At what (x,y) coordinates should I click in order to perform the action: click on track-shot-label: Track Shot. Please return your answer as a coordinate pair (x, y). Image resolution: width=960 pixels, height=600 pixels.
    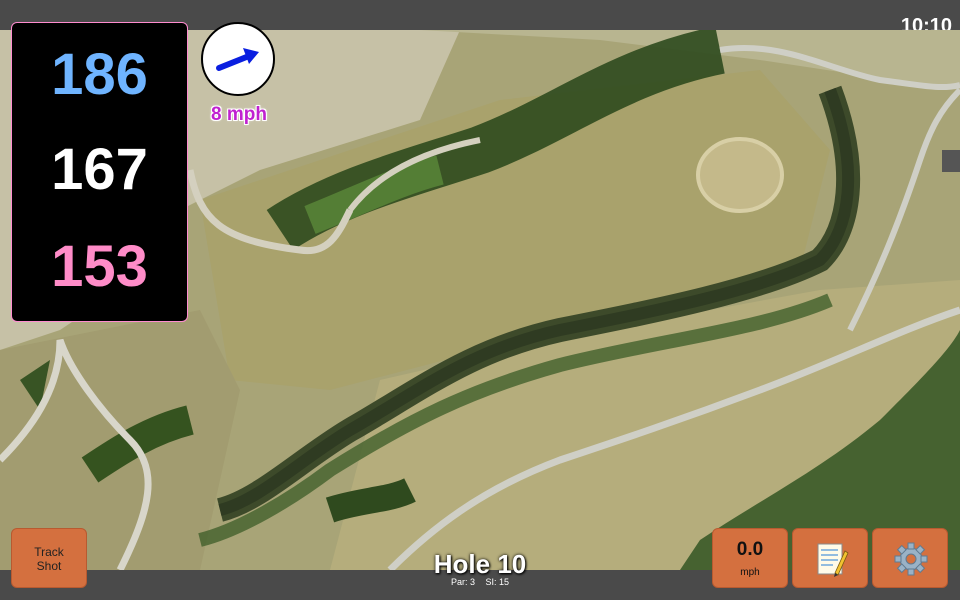
    Looking at the image, I should click on (49, 559).